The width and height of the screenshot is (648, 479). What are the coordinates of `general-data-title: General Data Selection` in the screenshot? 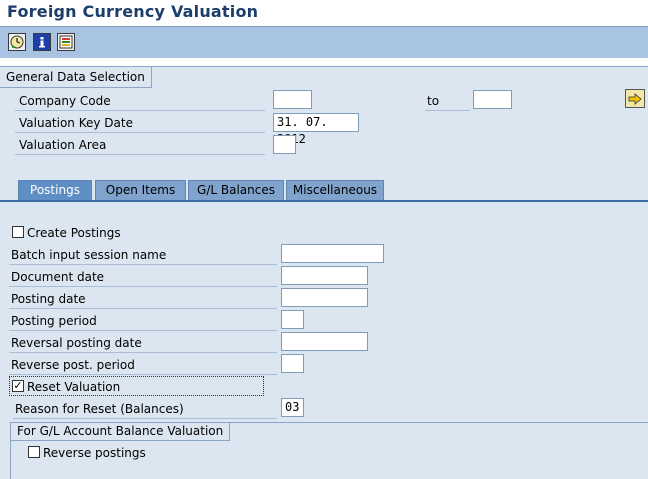 It's located at (76, 77).